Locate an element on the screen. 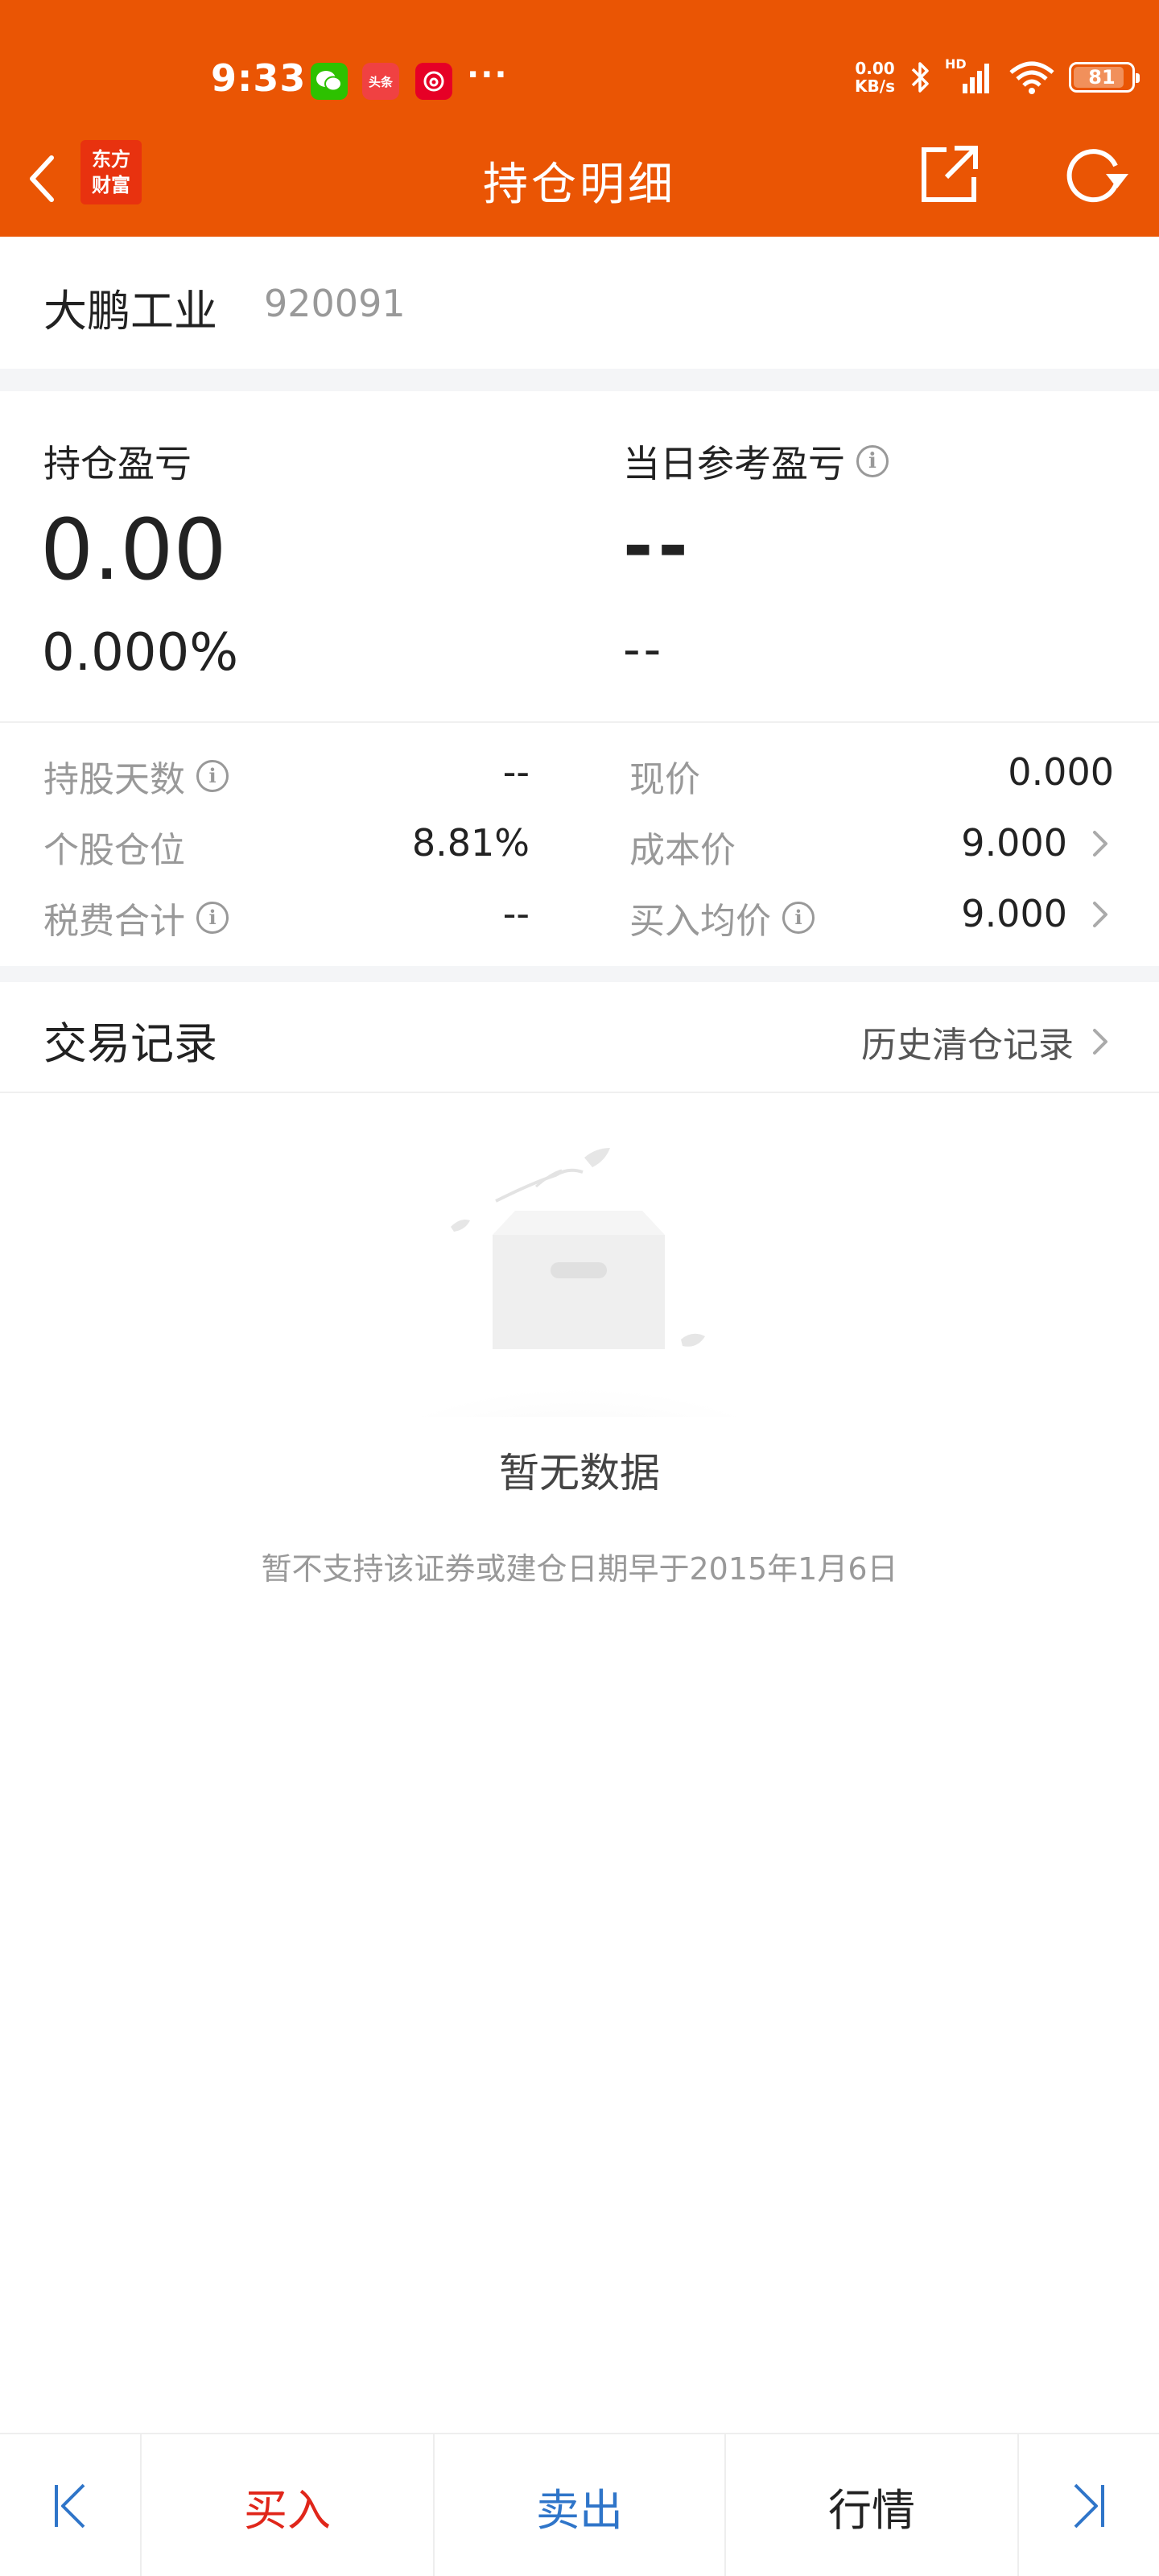  metric-label: 成本价 is located at coordinates (682, 850).